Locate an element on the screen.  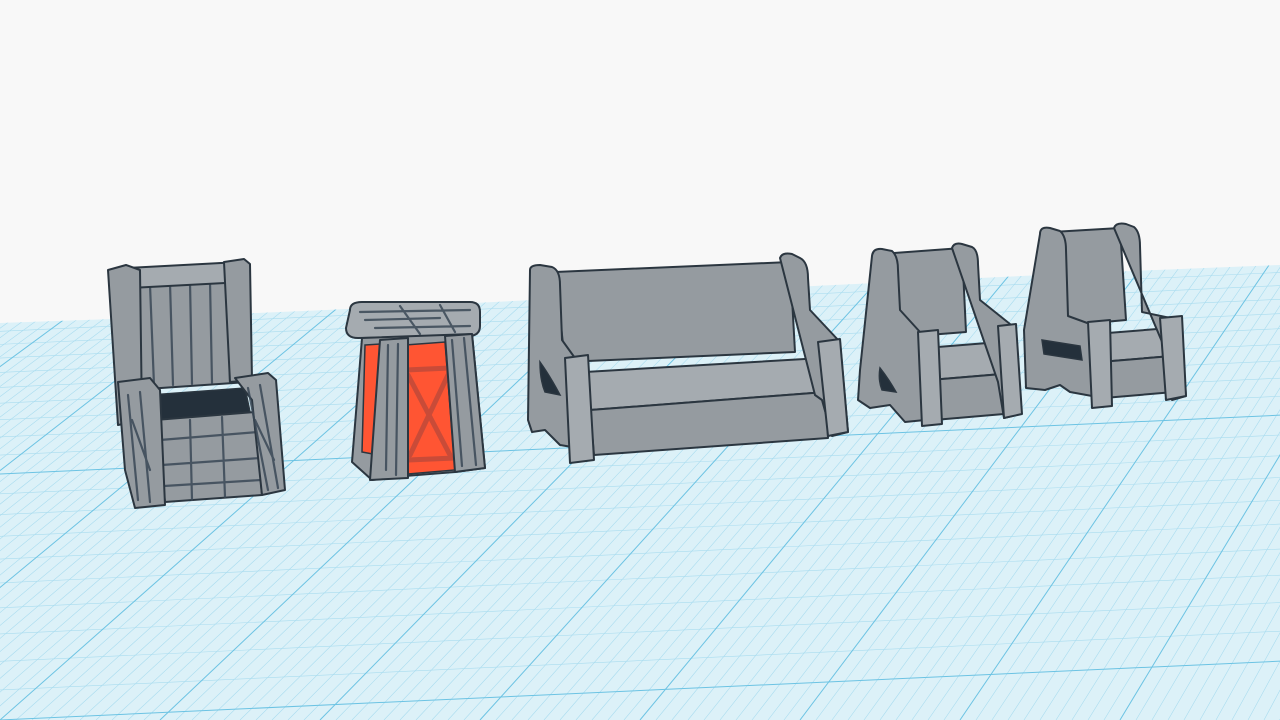
sofa-left-arm-front is located at coordinates (579, 409).